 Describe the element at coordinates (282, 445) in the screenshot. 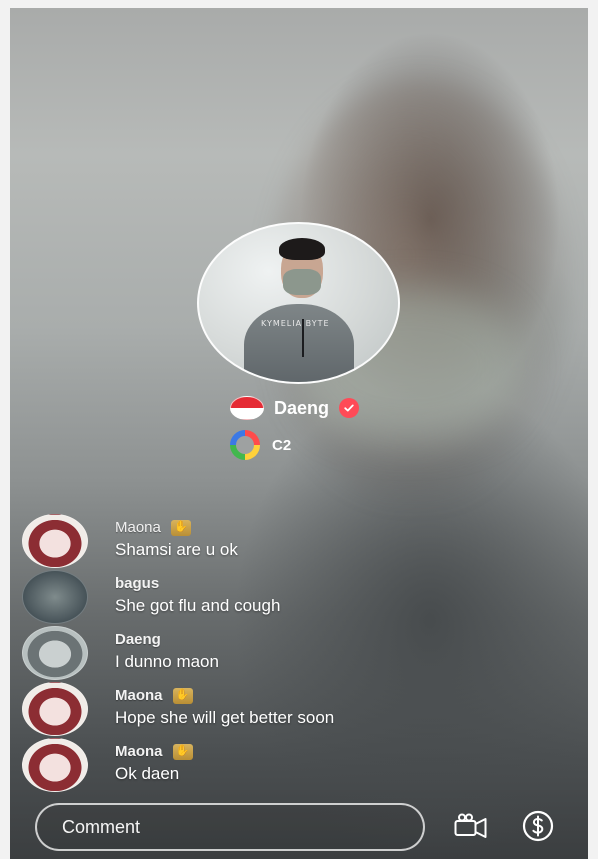

I see `host-rank: C2` at that location.